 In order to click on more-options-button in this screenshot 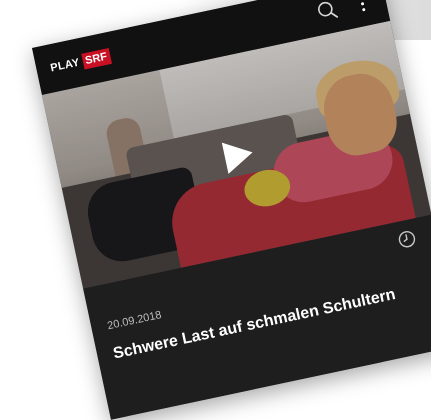, I will do `click(362, 8)`.